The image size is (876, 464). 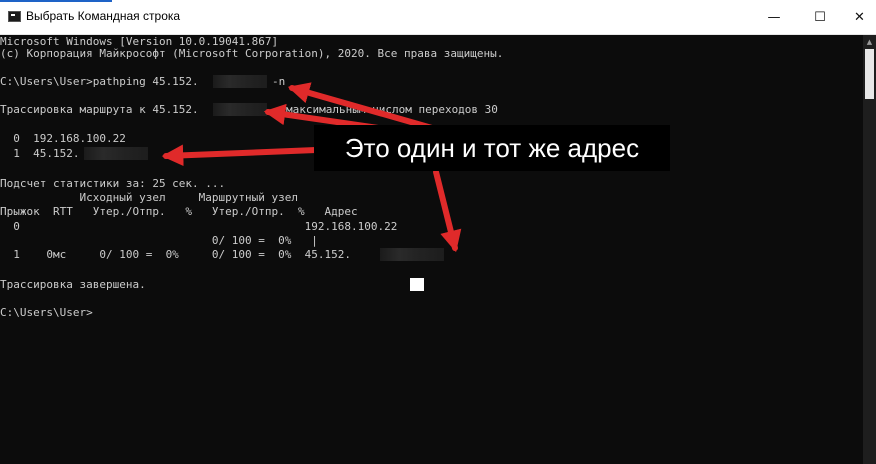 What do you see at coordinates (40, 153) in the screenshot?
I see `hop-1: 1 45.152.` at bounding box center [40, 153].